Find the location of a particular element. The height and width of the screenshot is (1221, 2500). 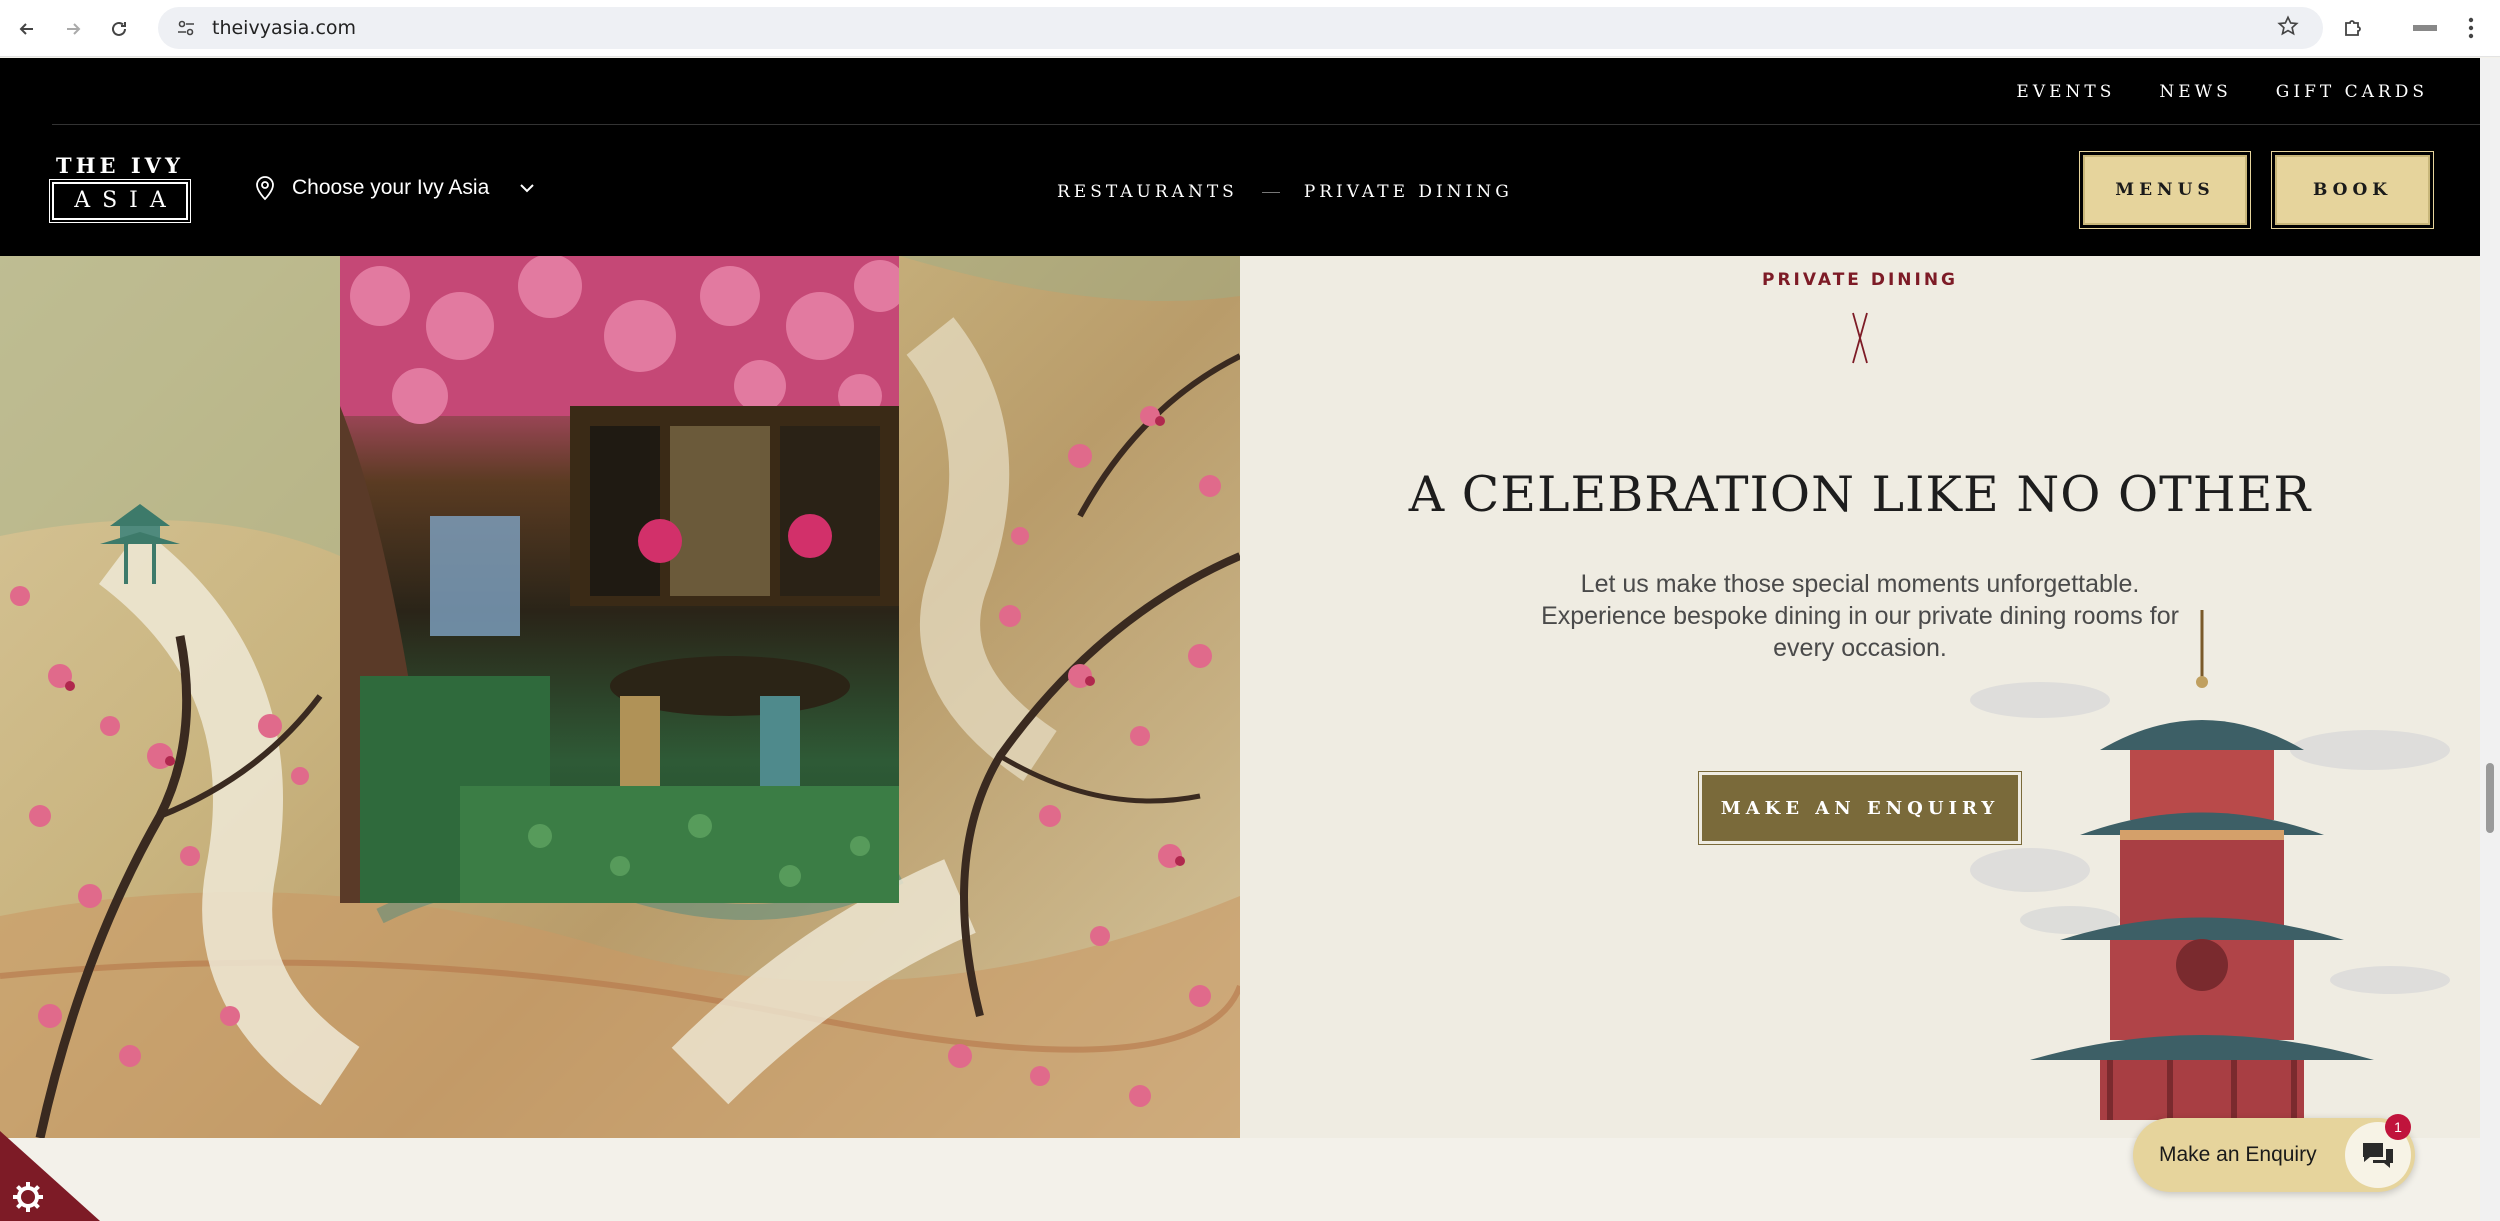

map-pin-icon is located at coordinates (265, 188).